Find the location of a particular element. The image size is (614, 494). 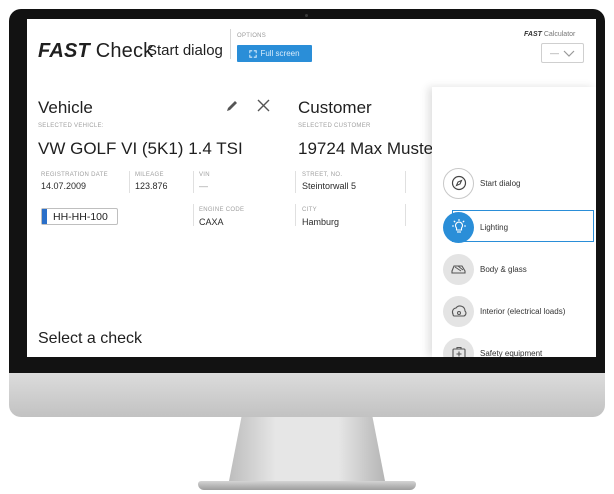

license-plate: HH-HH-100 is located at coordinates (79, 216).